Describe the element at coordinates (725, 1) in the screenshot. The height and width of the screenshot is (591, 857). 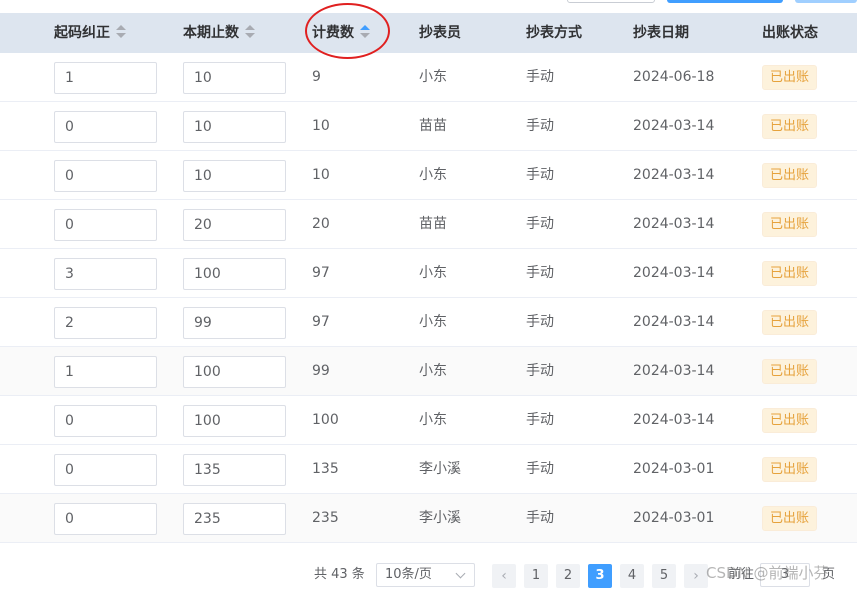
I see `toolbar-button-primary` at that location.